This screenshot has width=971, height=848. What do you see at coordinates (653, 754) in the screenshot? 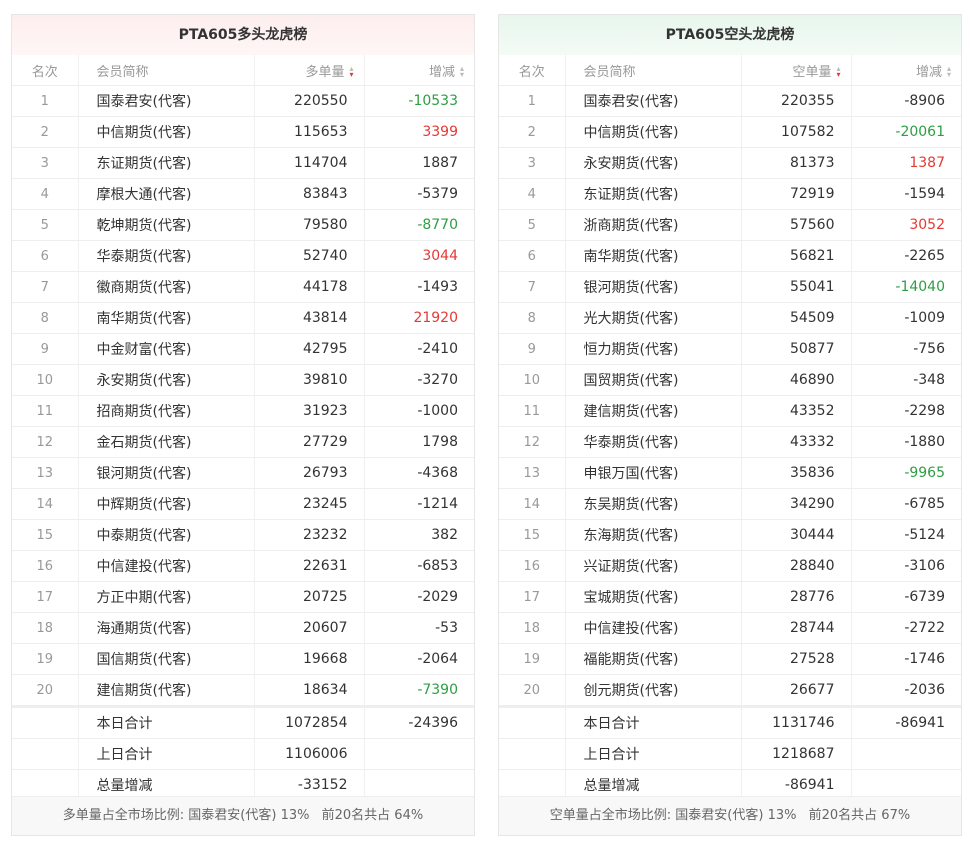
I see `summary-label-cell: 上日合计` at bounding box center [653, 754].